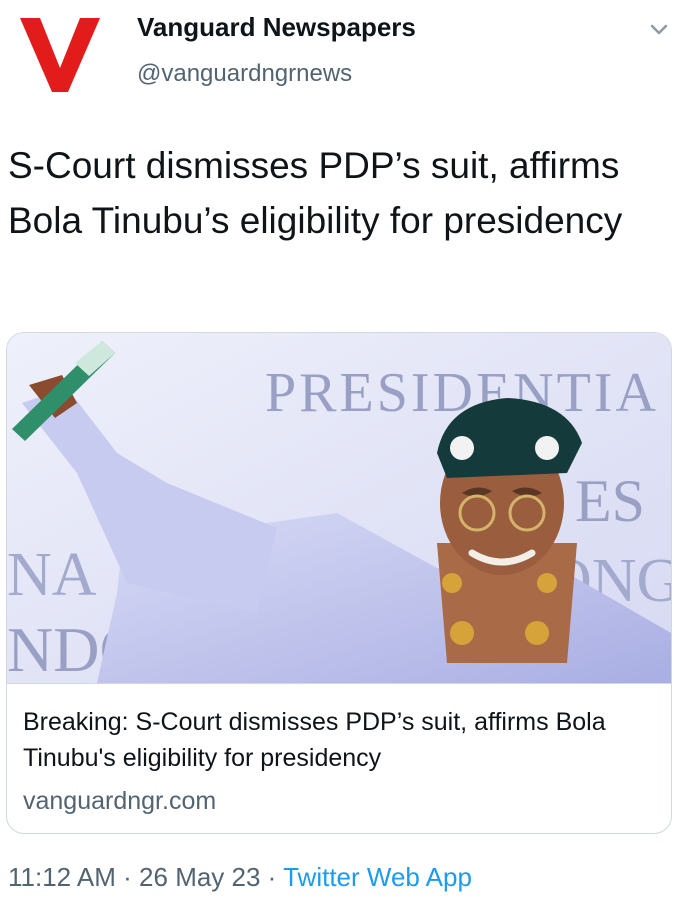 Image resolution: width=674 pixels, height=904 pixels. Describe the element at coordinates (244, 74) in the screenshot. I see `user-handle: @vanguardngrnews` at that location.